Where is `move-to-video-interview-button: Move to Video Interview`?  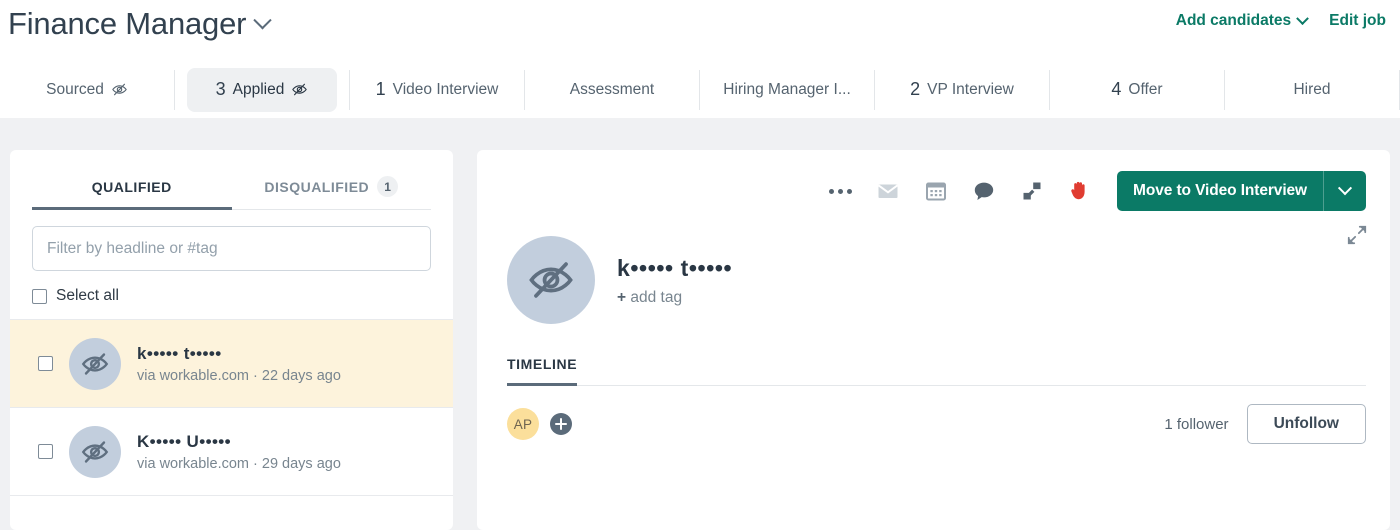 move-to-video-interview-button: Move to Video Interview is located at coordinates (1241, 191).